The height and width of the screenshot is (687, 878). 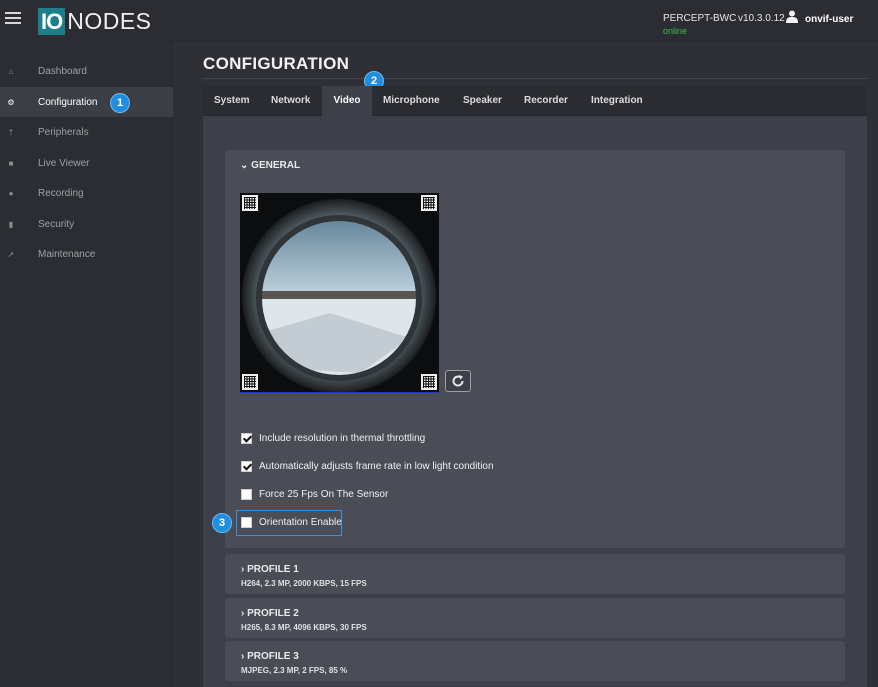 What do you see at coordinates (535, 78) in the screenshot?
I see `title-divider` at bounding box center [535, 78].